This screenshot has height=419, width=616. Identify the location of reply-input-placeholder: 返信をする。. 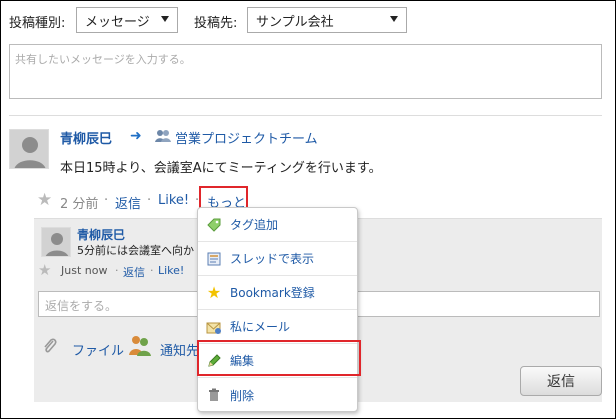
(81, 306).